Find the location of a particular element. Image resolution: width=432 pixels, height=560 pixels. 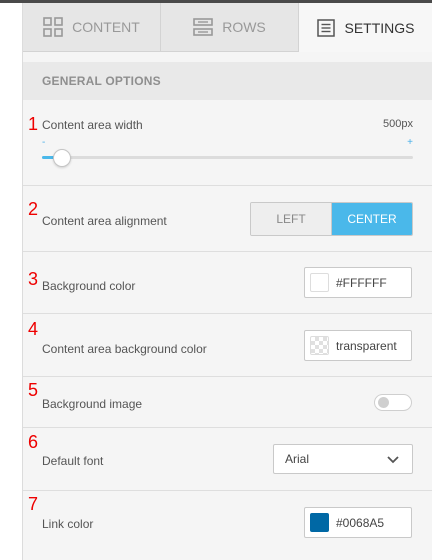

settings-document-icon is located at coordinates (326, 27).